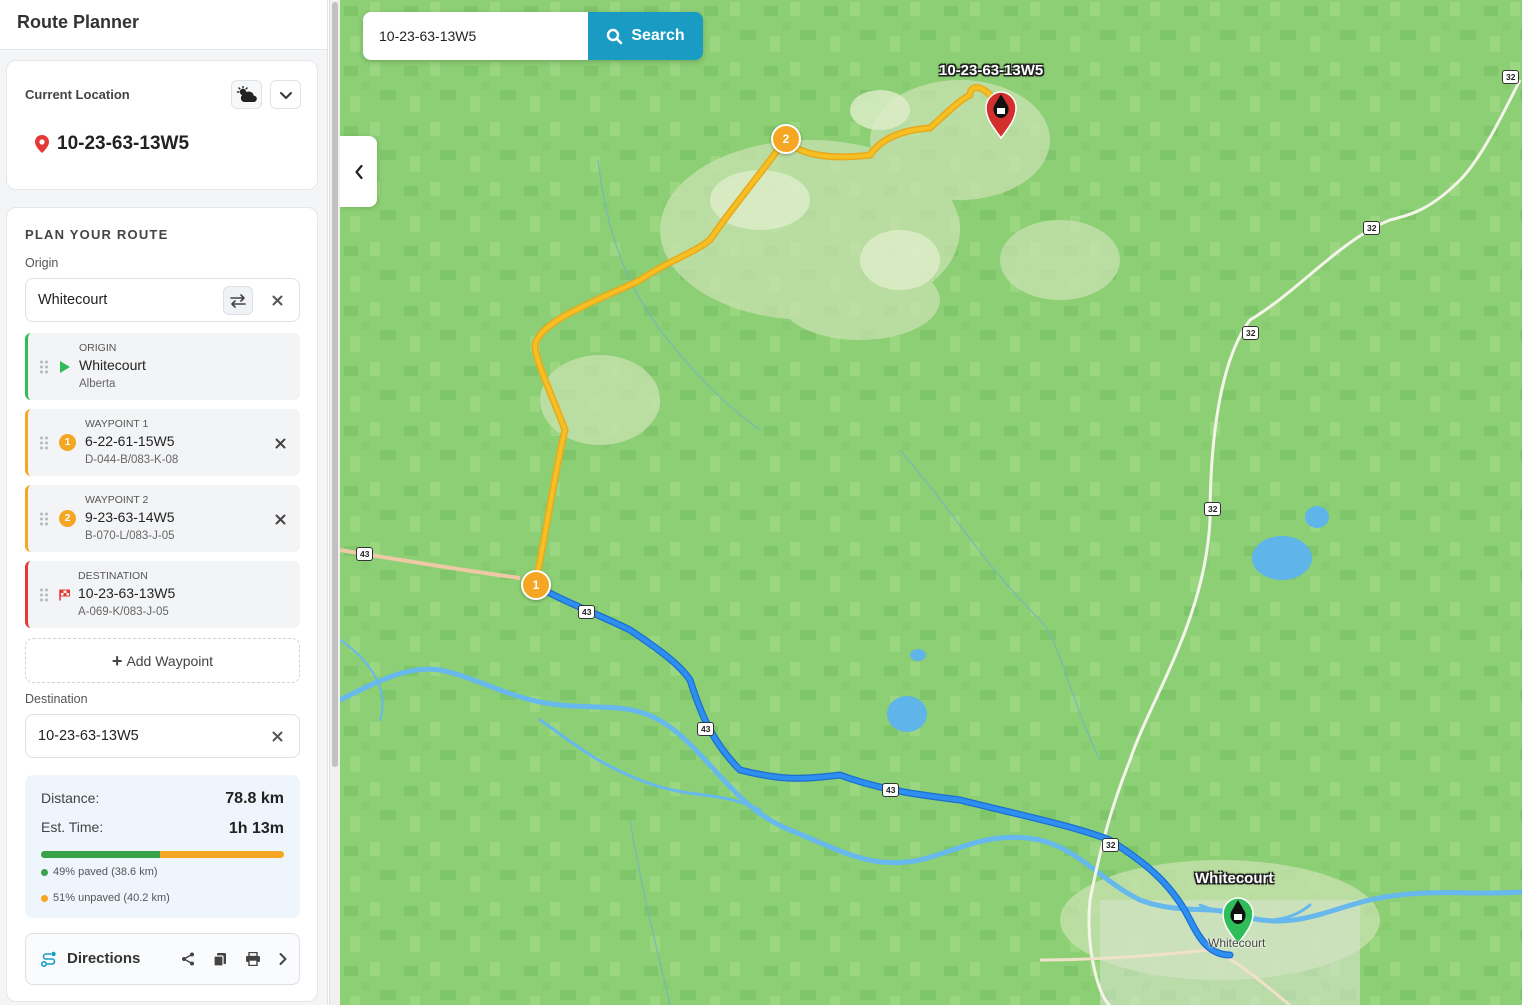  I want to click on app-title: Route Planner, so click(78, 22).